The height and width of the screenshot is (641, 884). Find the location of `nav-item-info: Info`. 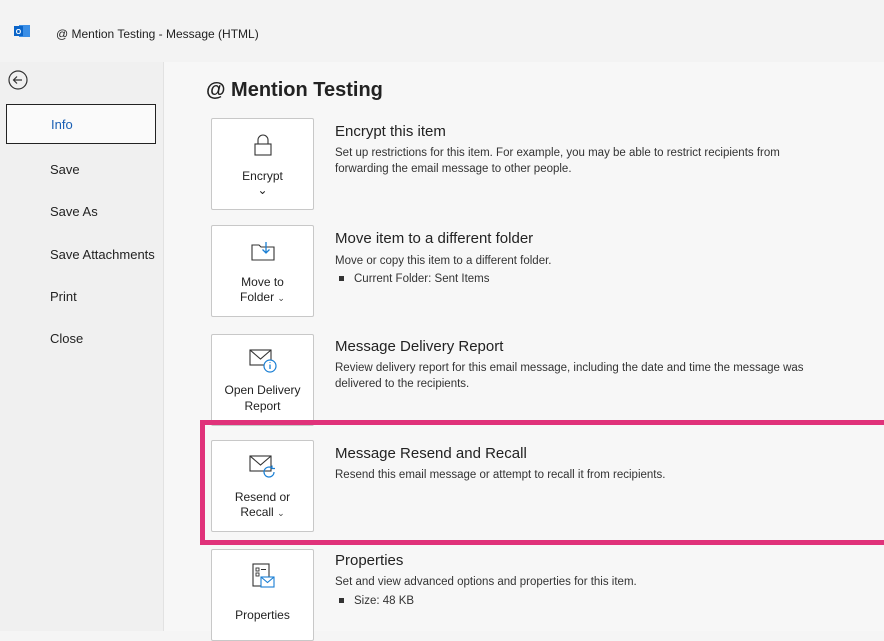

nav-item-info: Info is located at coordinates (81, 124).